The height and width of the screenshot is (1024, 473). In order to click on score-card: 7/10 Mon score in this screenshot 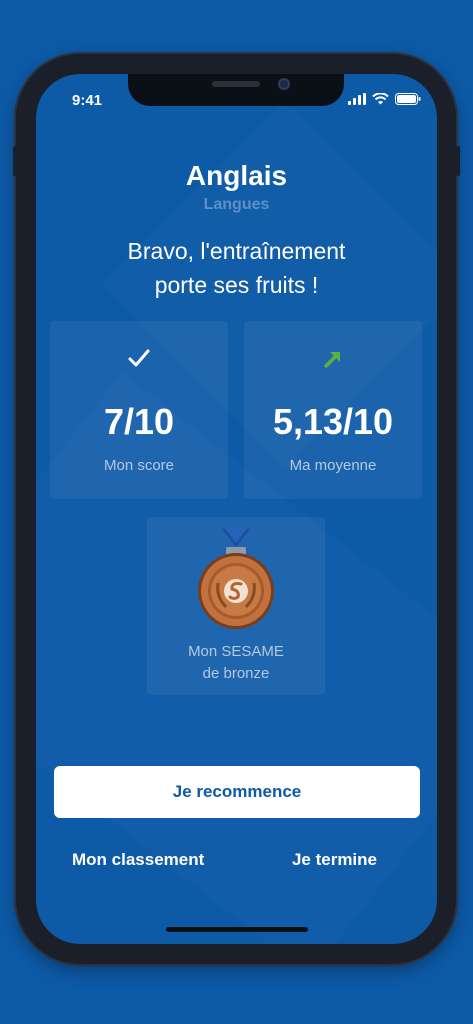, I will do `click(139, 410)`.